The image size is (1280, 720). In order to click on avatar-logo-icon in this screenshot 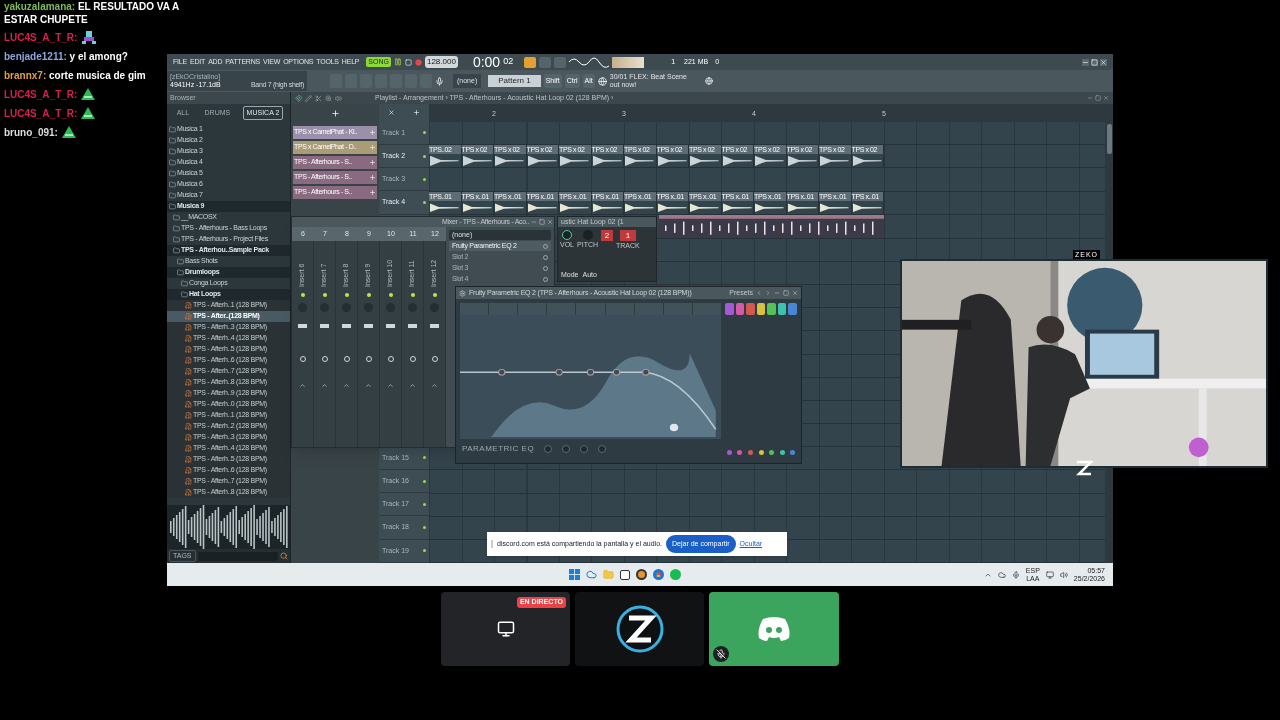, I will do `click(639, 629)`.